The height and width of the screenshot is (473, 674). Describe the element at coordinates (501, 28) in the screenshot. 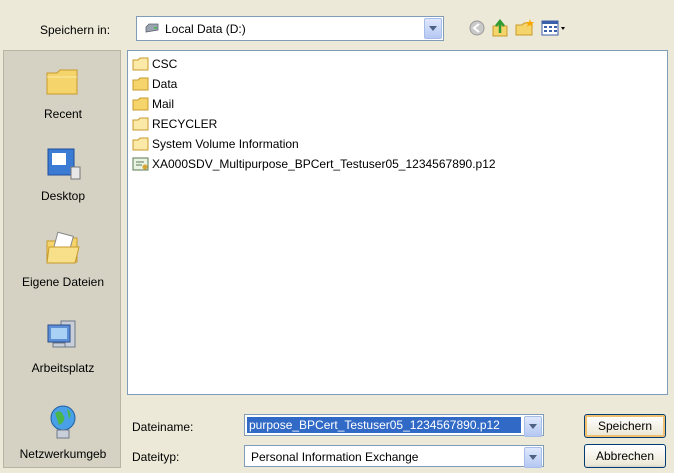

I see `up-folder-icon` at that location.